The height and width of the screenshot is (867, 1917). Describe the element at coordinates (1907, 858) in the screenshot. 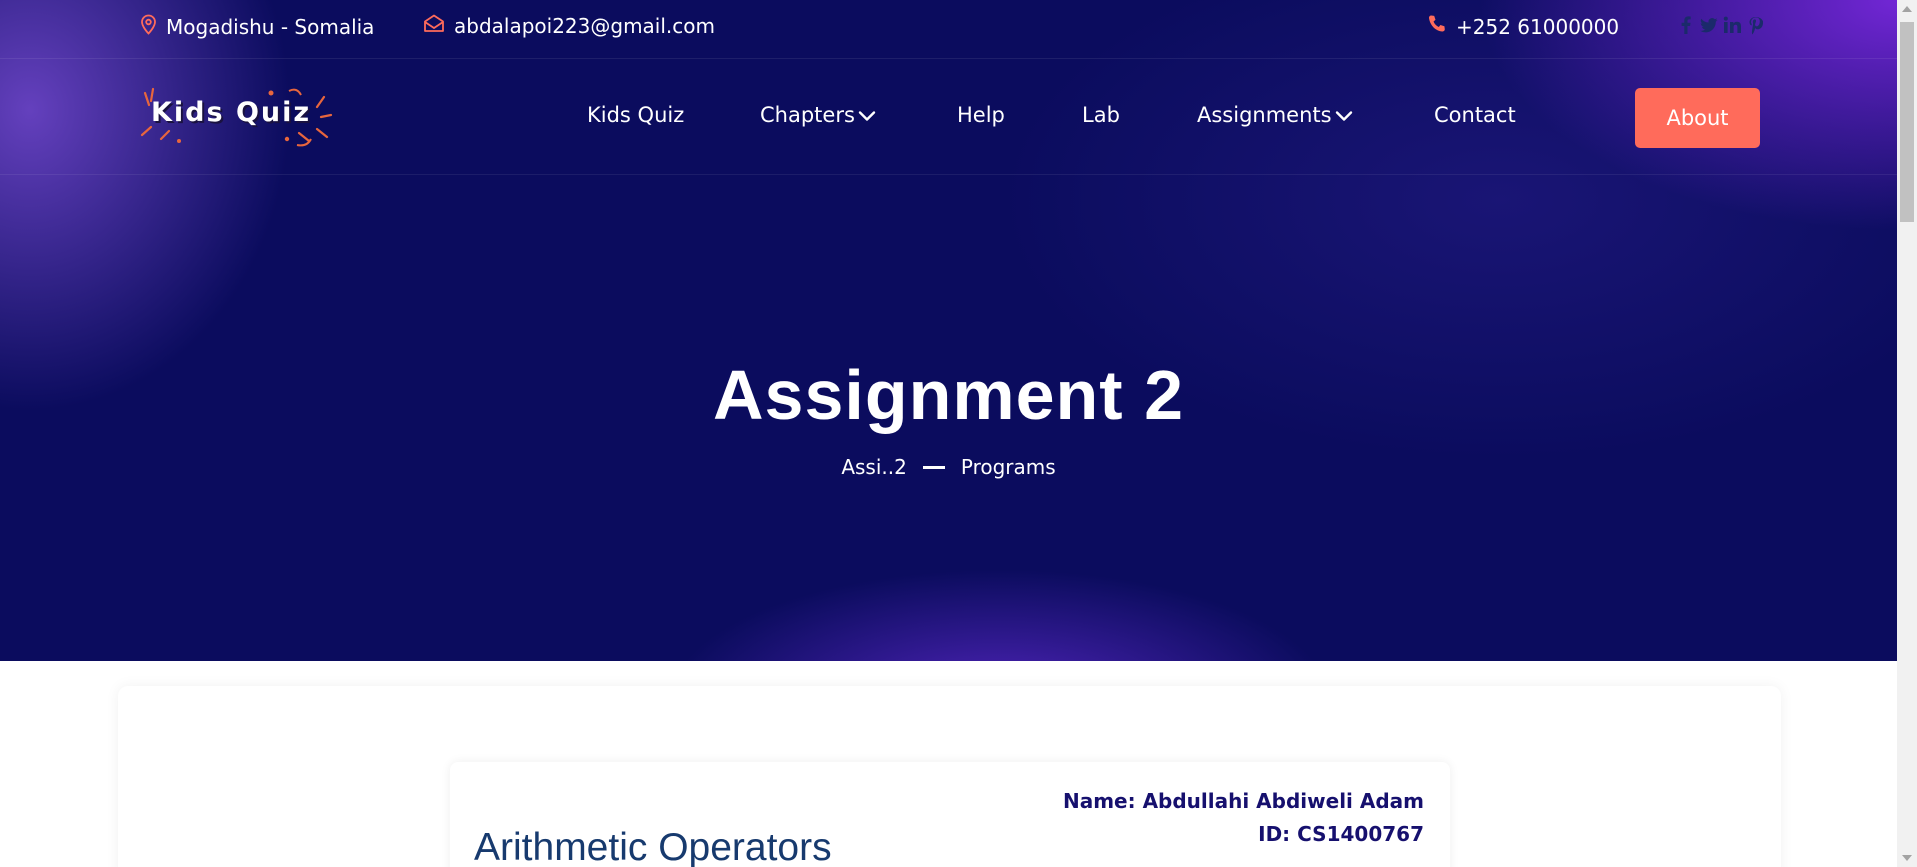

I see `scroll-down-arrow-icon` at that location.